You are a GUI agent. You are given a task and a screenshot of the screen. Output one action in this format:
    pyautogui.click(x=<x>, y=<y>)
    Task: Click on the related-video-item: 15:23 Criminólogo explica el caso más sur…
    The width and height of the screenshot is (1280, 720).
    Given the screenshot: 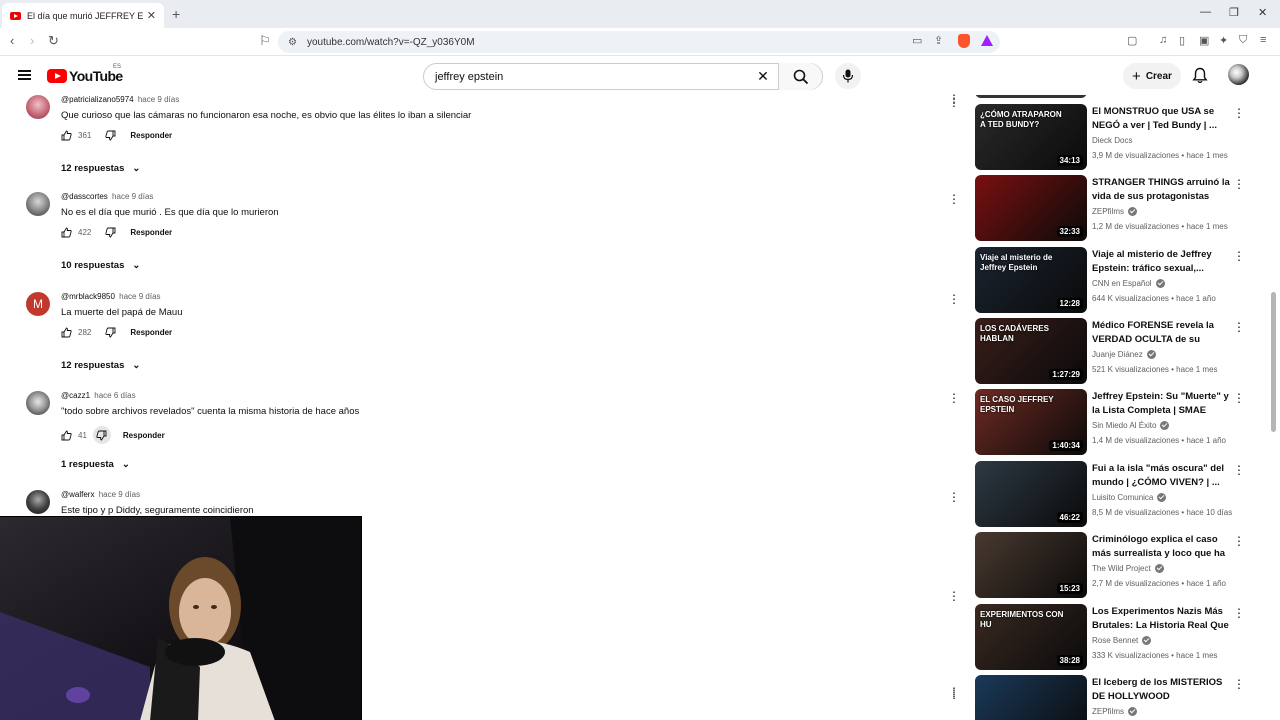 What is the action you would take?
    pyautogui.click(x=1115, y=565)
    